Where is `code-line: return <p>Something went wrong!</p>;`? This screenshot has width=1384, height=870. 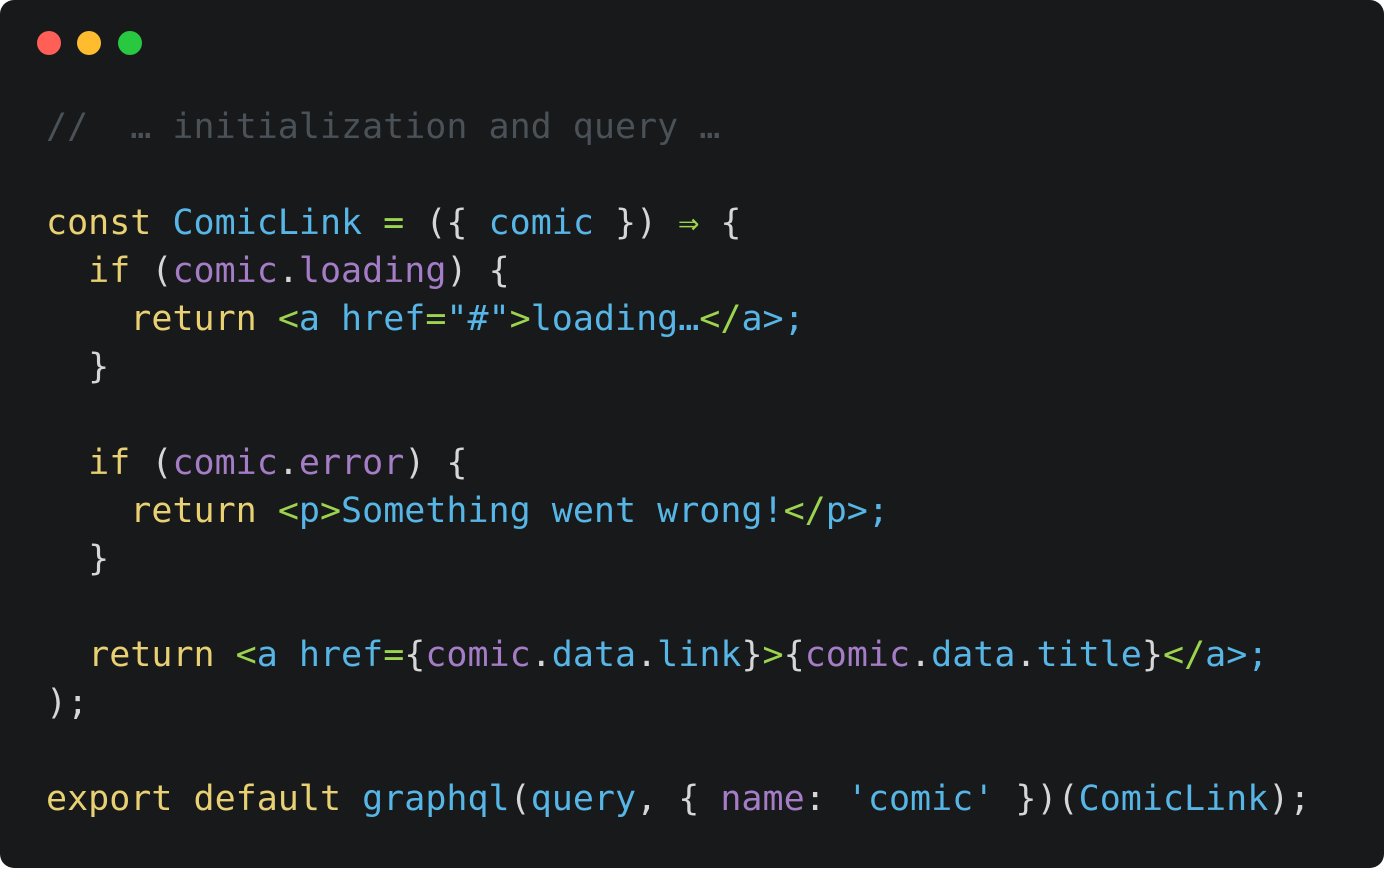
code-line: return <p>Something went wrong!</p>; is located at coordinates (678, 511).